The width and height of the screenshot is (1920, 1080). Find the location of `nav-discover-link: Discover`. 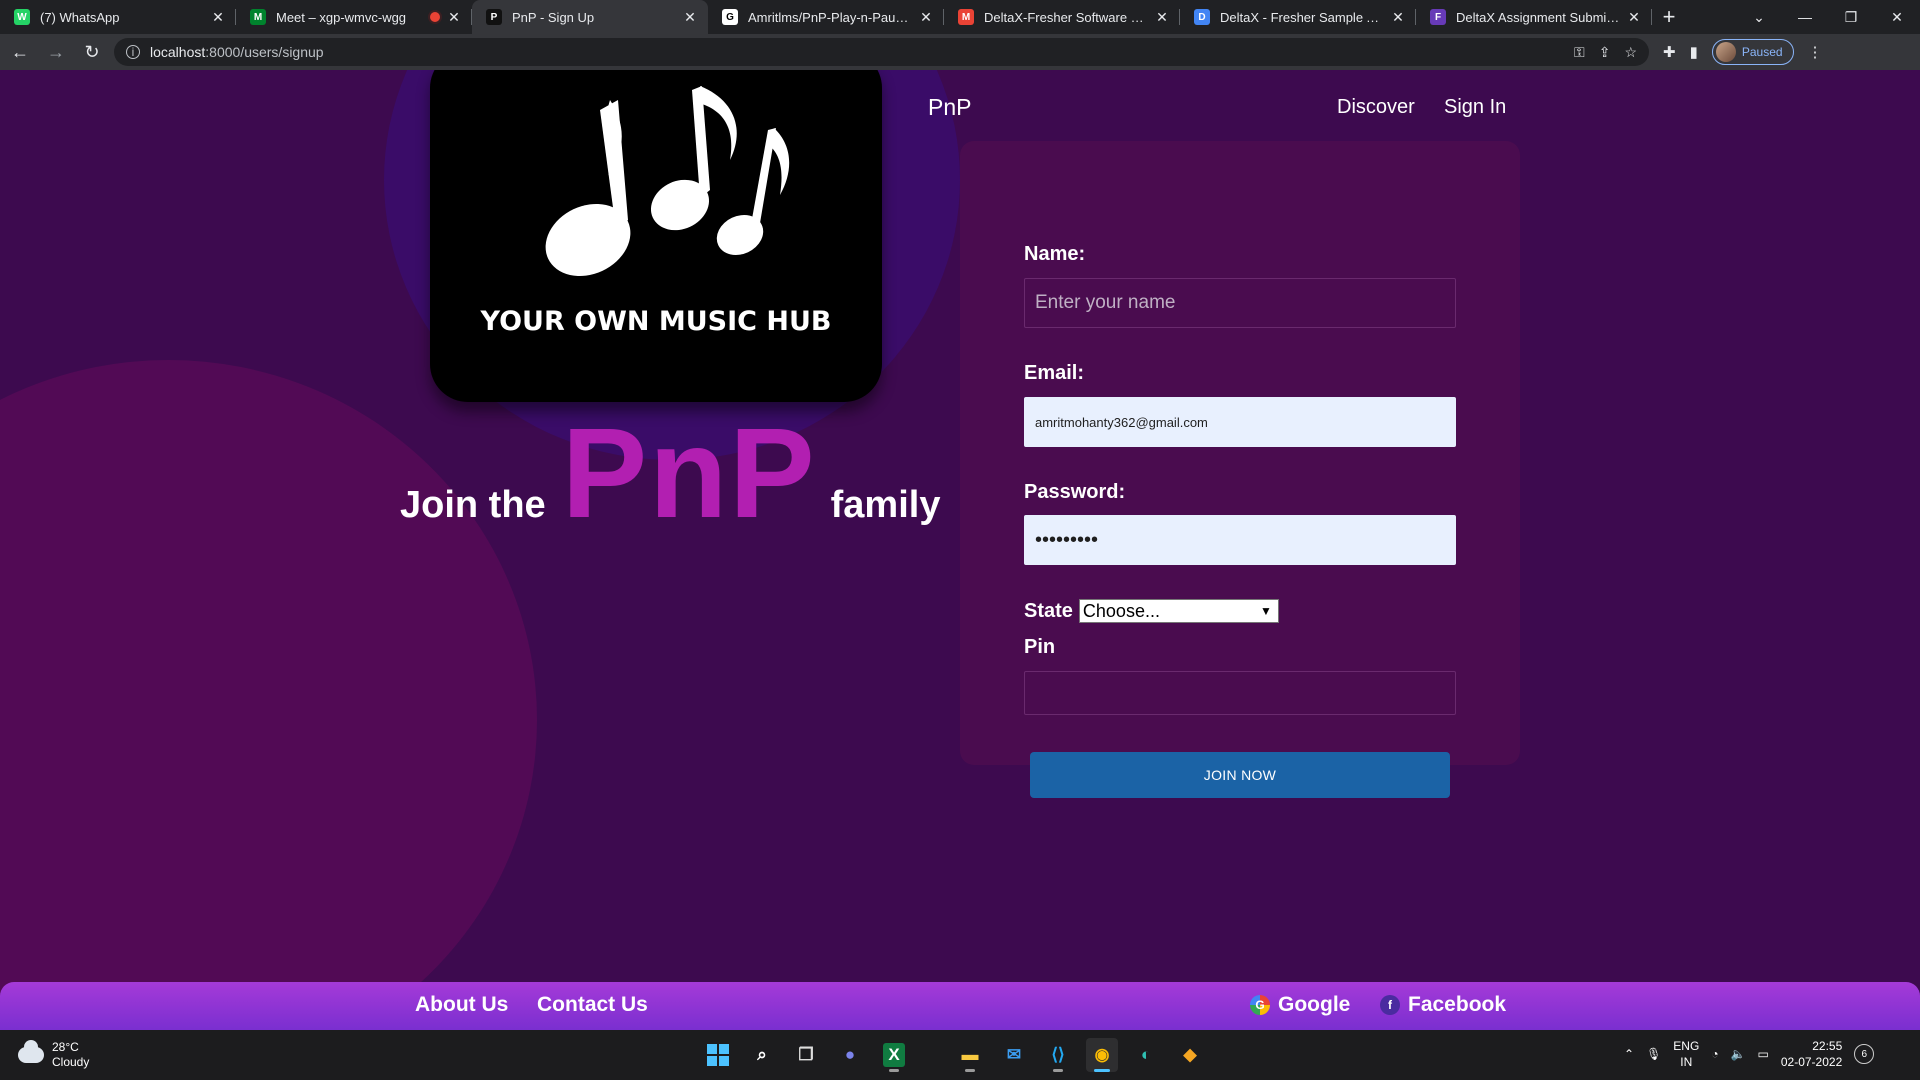

nav-discover-link: Discover is located at coordinates (1376, 107).